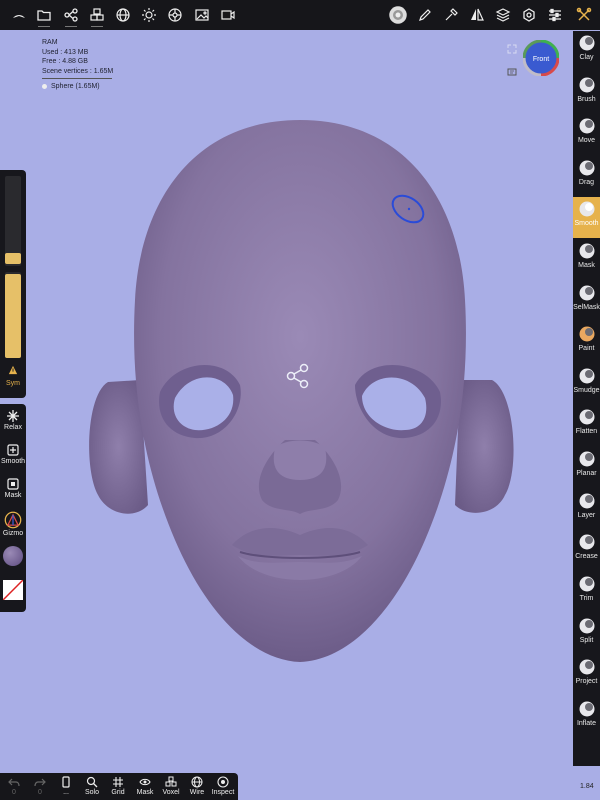  I want to click on object-entry: Sphere (1.65M), so click(77, 87).